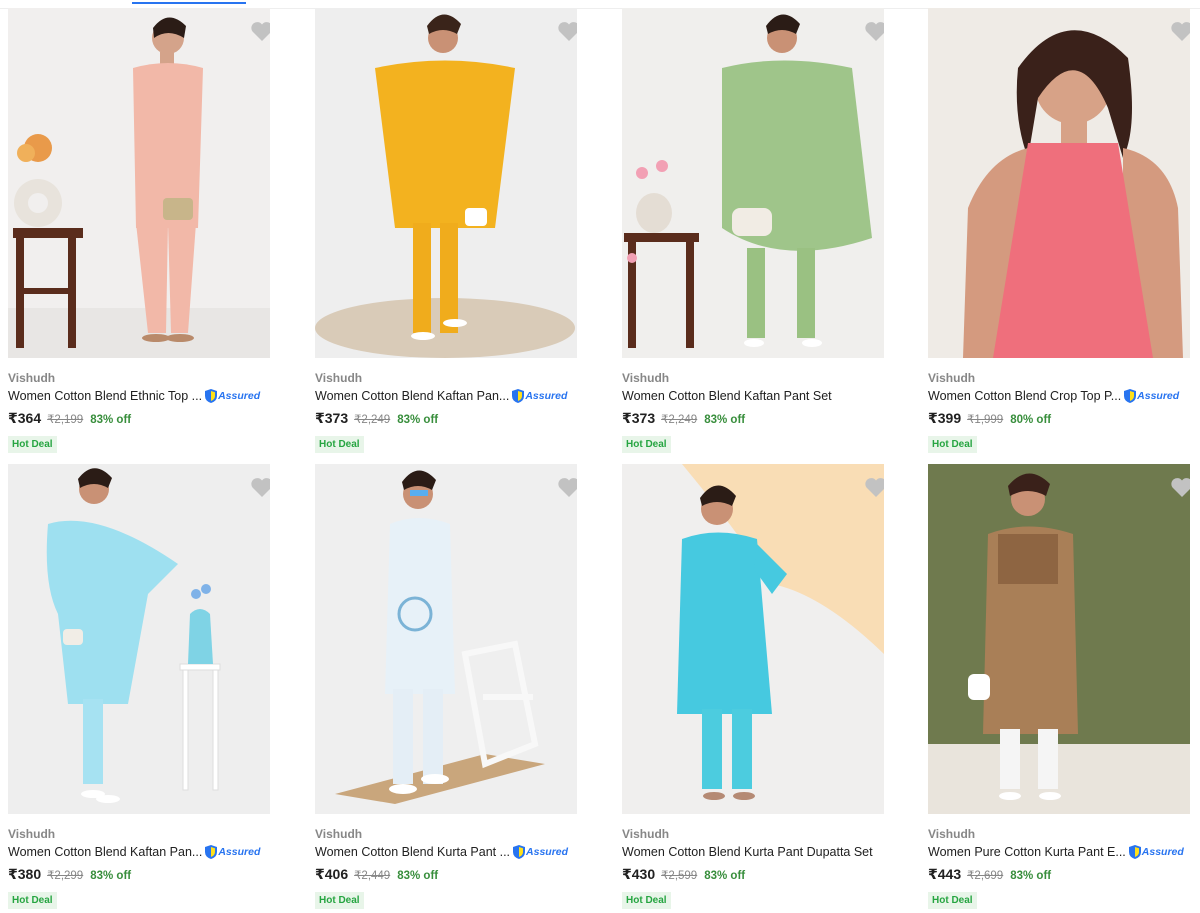 The image size is (1200, 913). I want to click on top-link-underline, so click(189, 3).